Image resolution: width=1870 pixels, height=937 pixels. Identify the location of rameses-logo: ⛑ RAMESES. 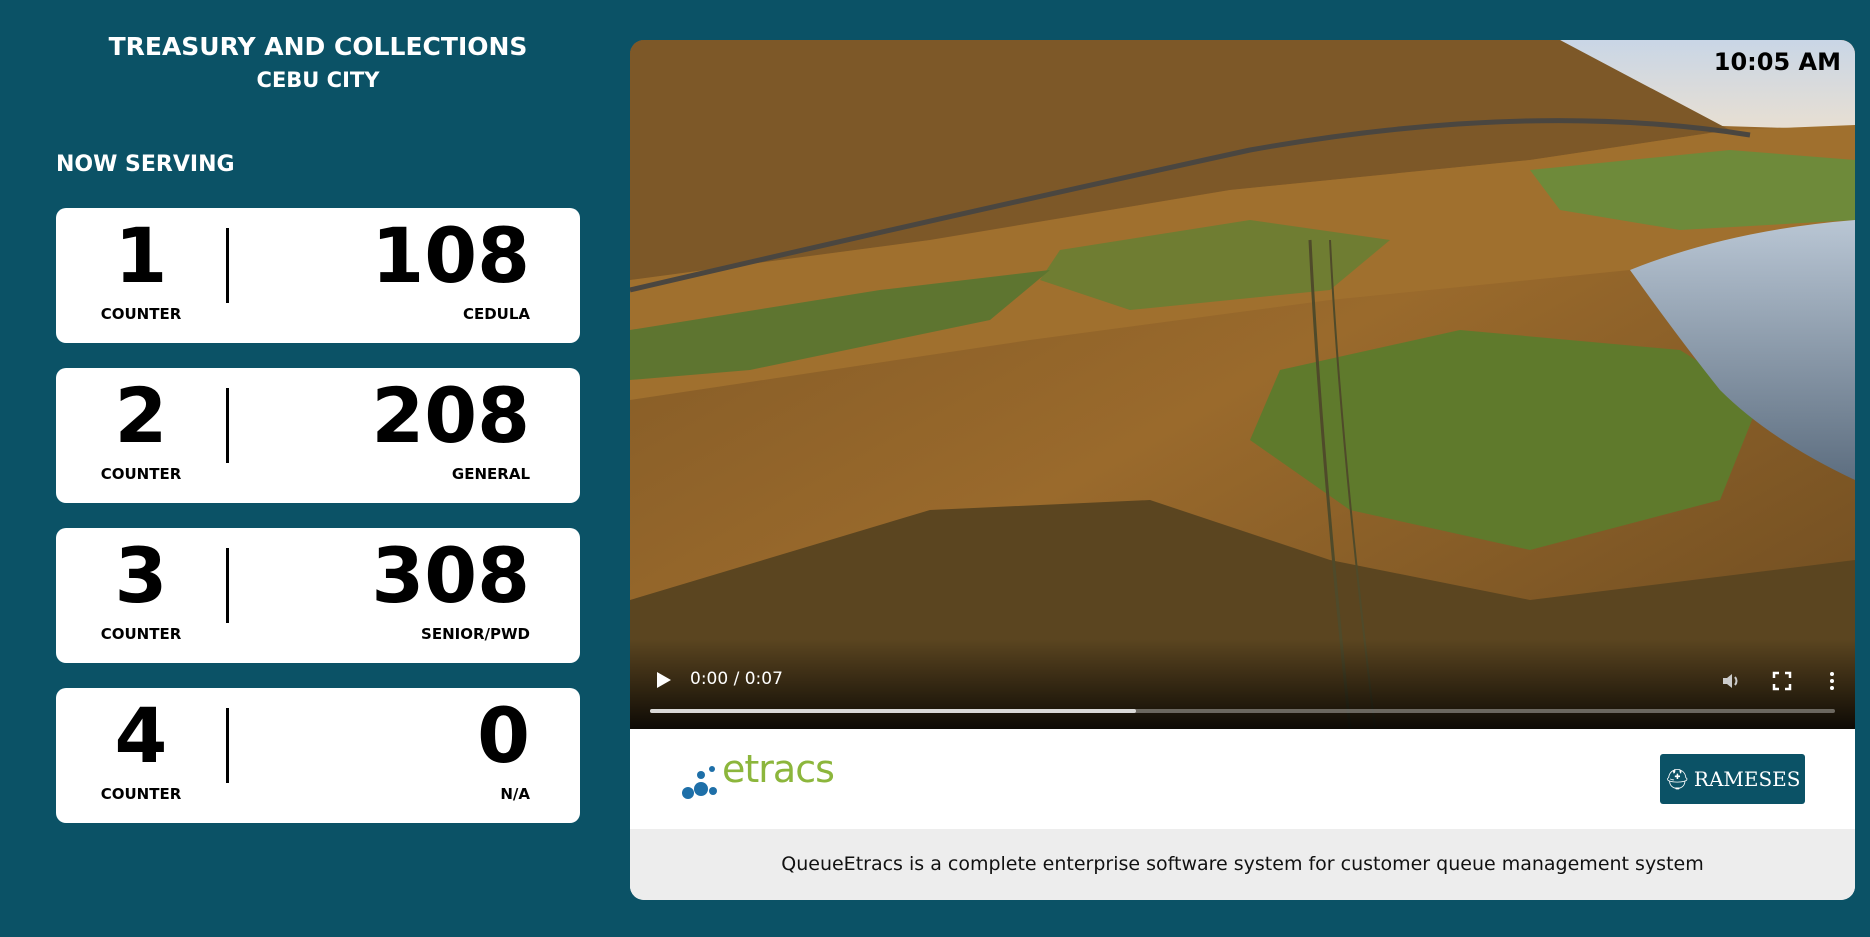
(1732, 779).